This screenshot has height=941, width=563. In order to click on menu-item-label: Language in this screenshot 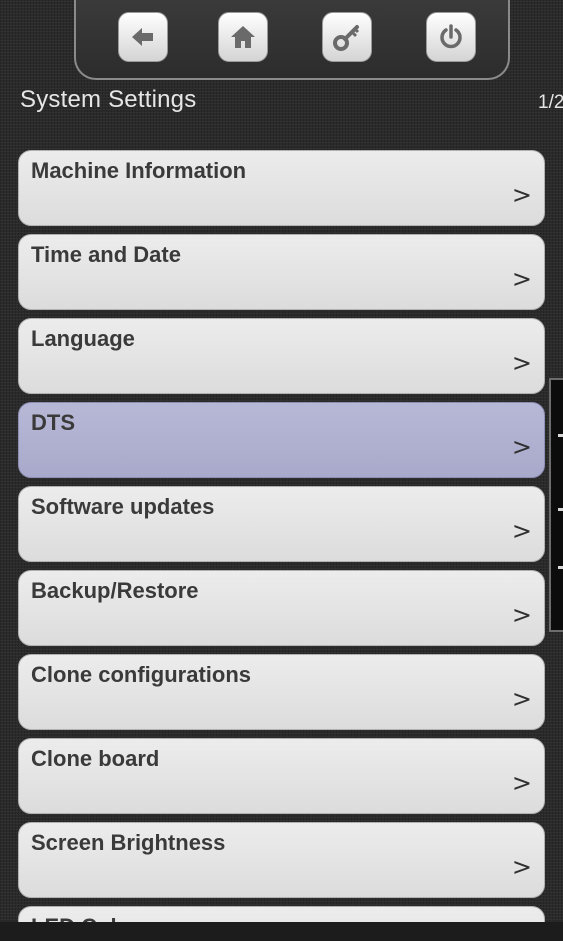, I will do `click(83, 338)`.